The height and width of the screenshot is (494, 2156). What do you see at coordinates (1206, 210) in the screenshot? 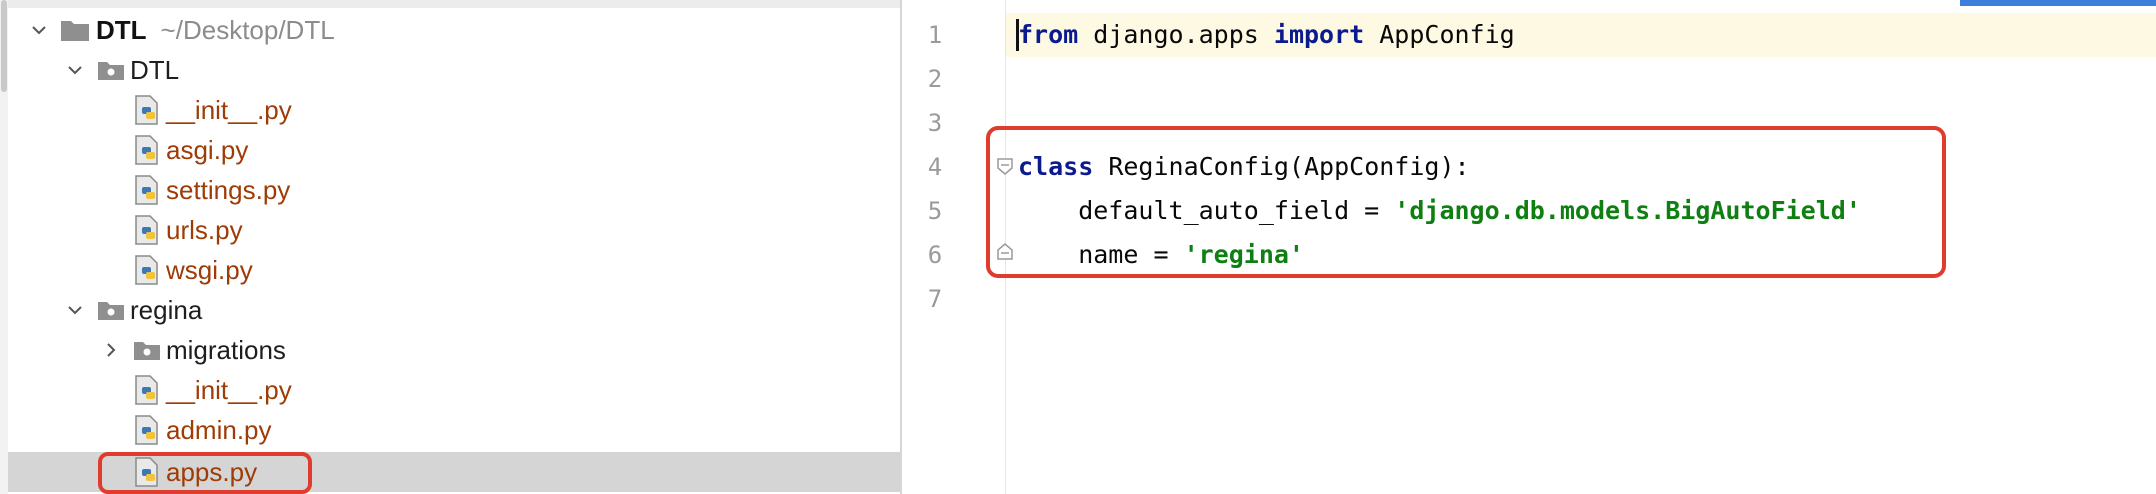
I see `code-token: default_auto_field =` at bounding box center [1206, 210].